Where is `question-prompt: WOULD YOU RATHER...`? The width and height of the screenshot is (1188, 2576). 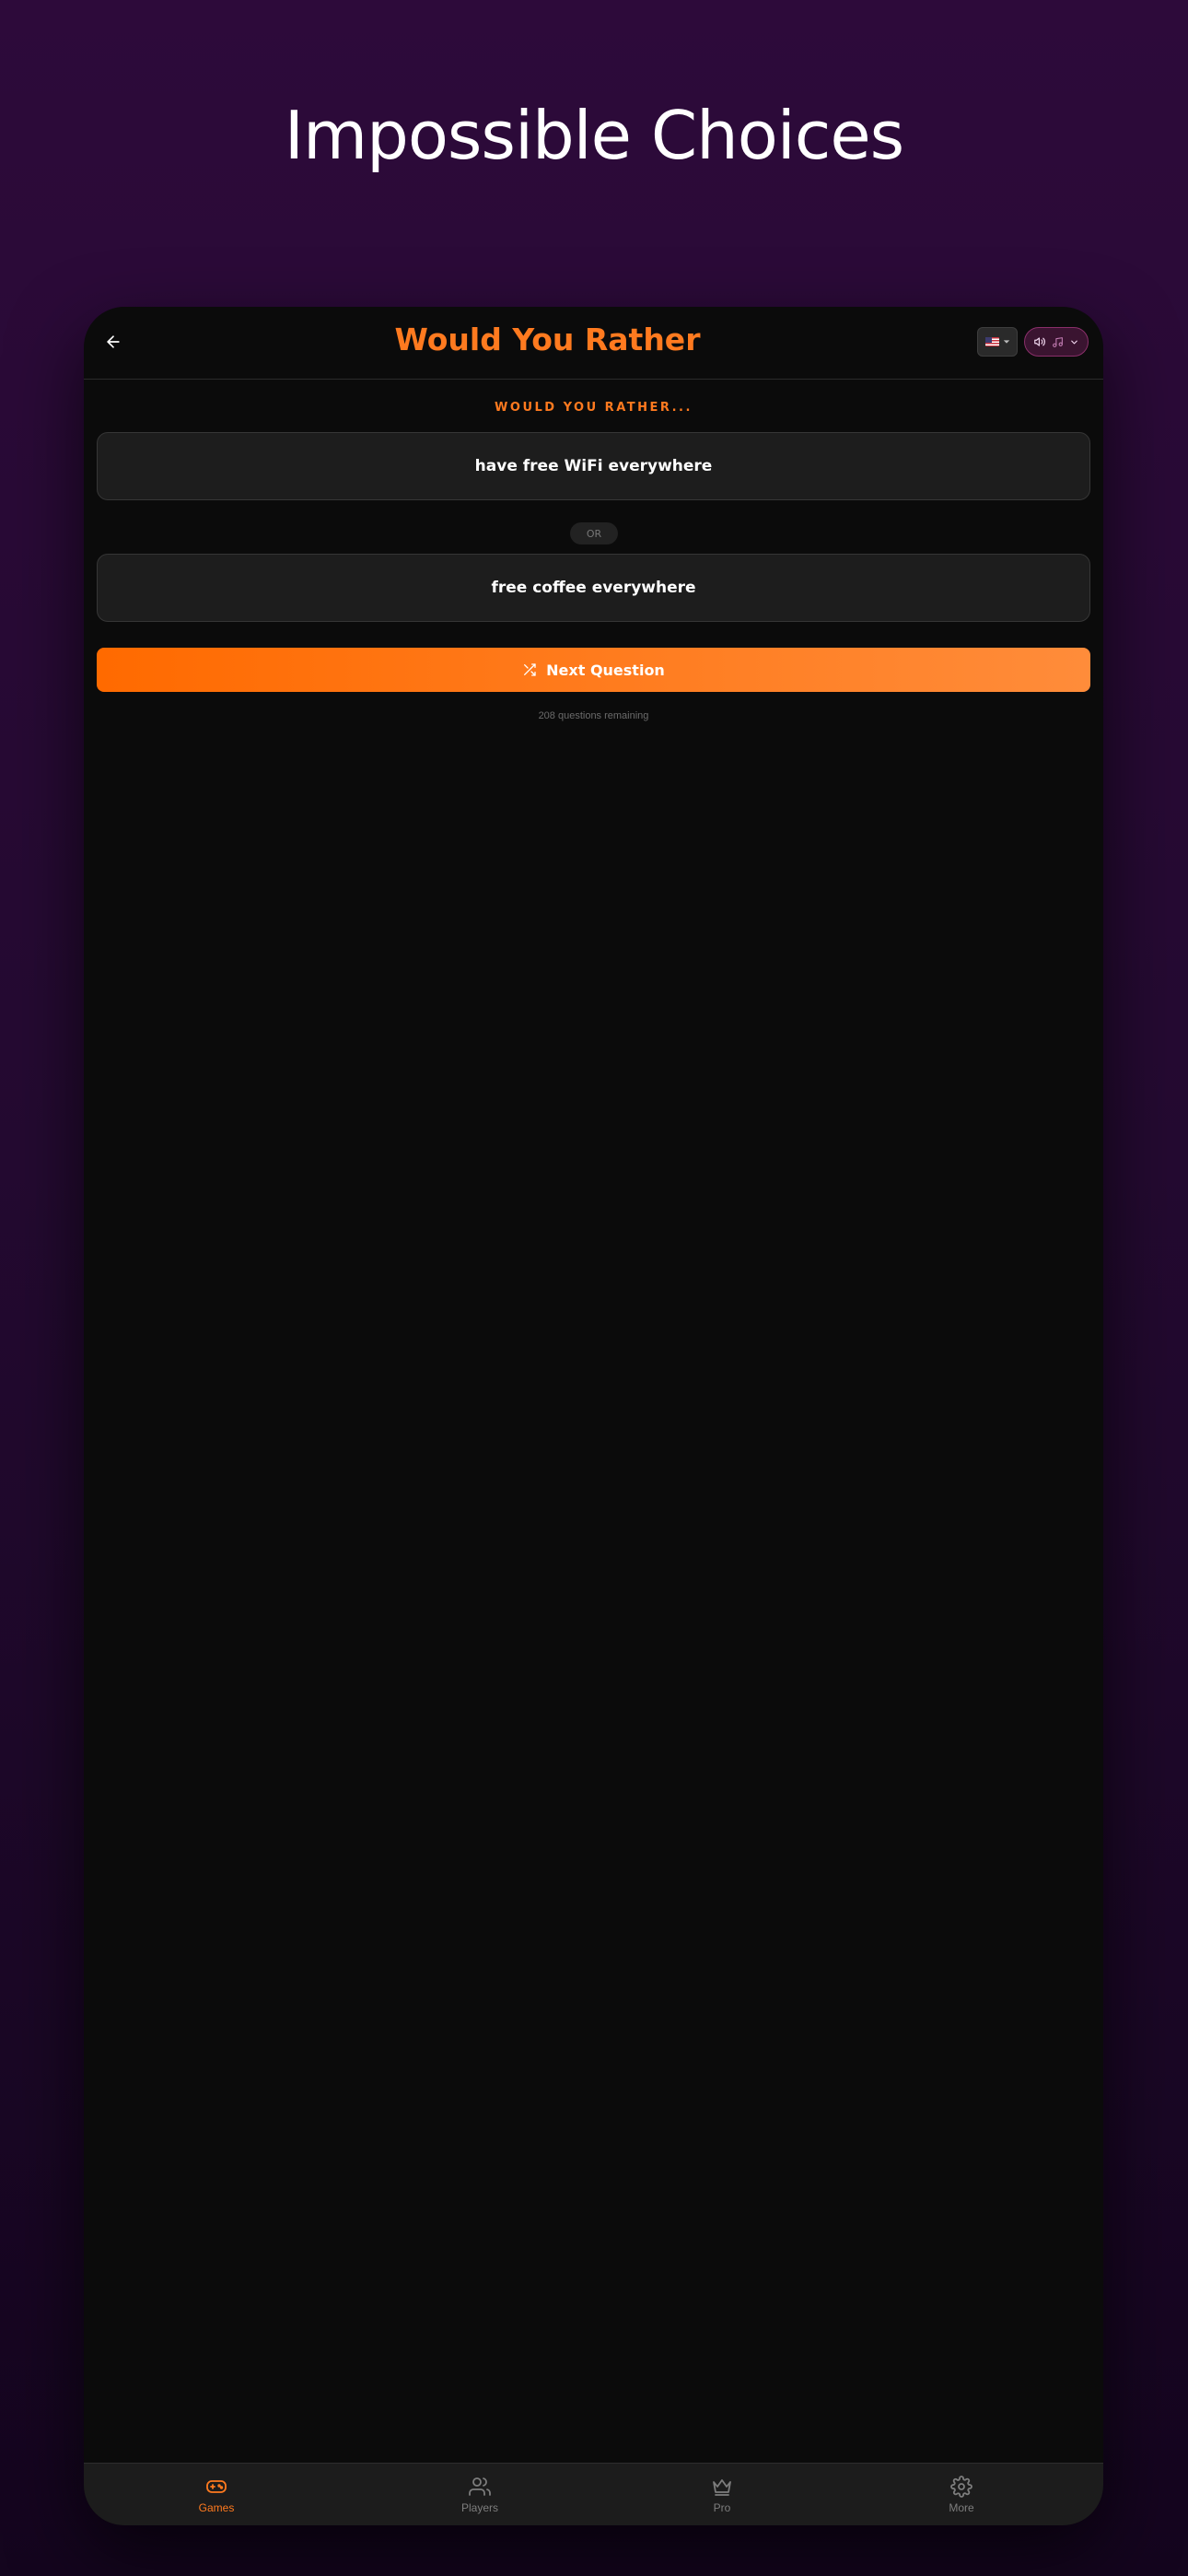 question-prompt: WOULD YOU RATHER... is located at coordinates (594, 408).